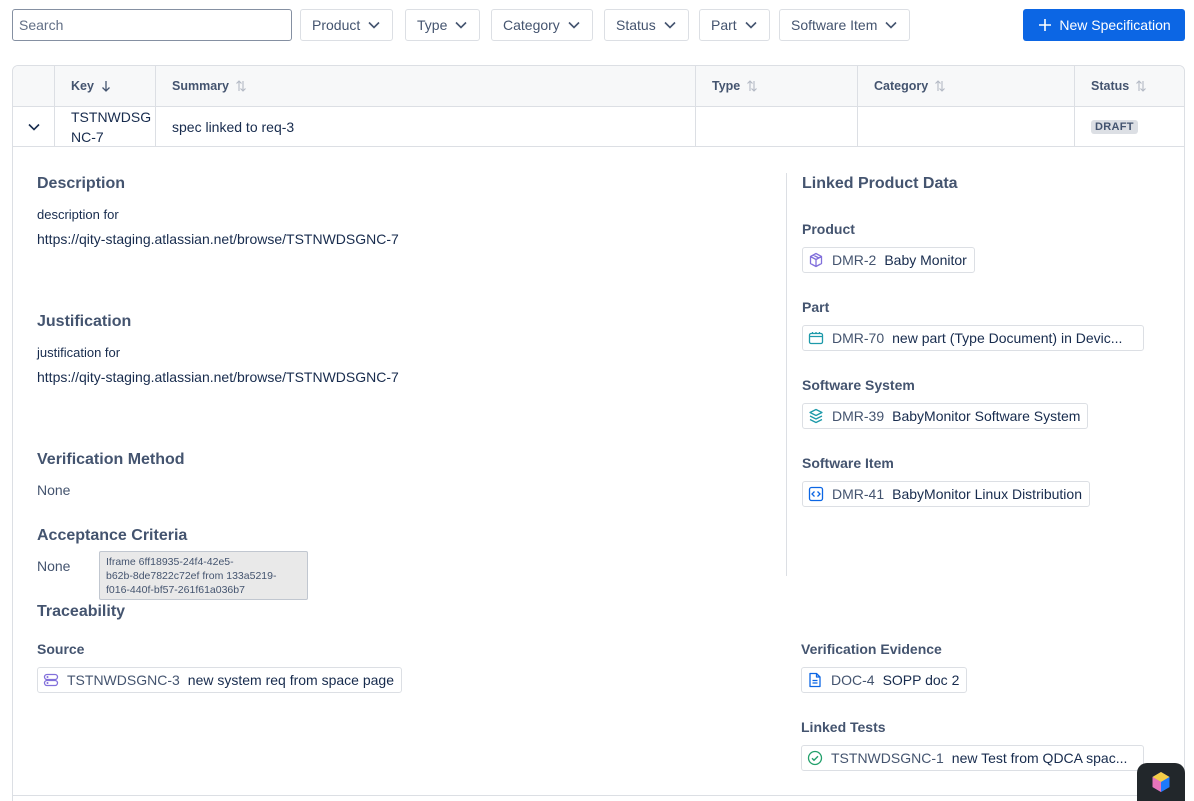 The height and width of the screenshot is (801, 1194). What do you see at coordinates (776, 127) in the screenshot?
I see `row-type` at bounding box center [776, 127].